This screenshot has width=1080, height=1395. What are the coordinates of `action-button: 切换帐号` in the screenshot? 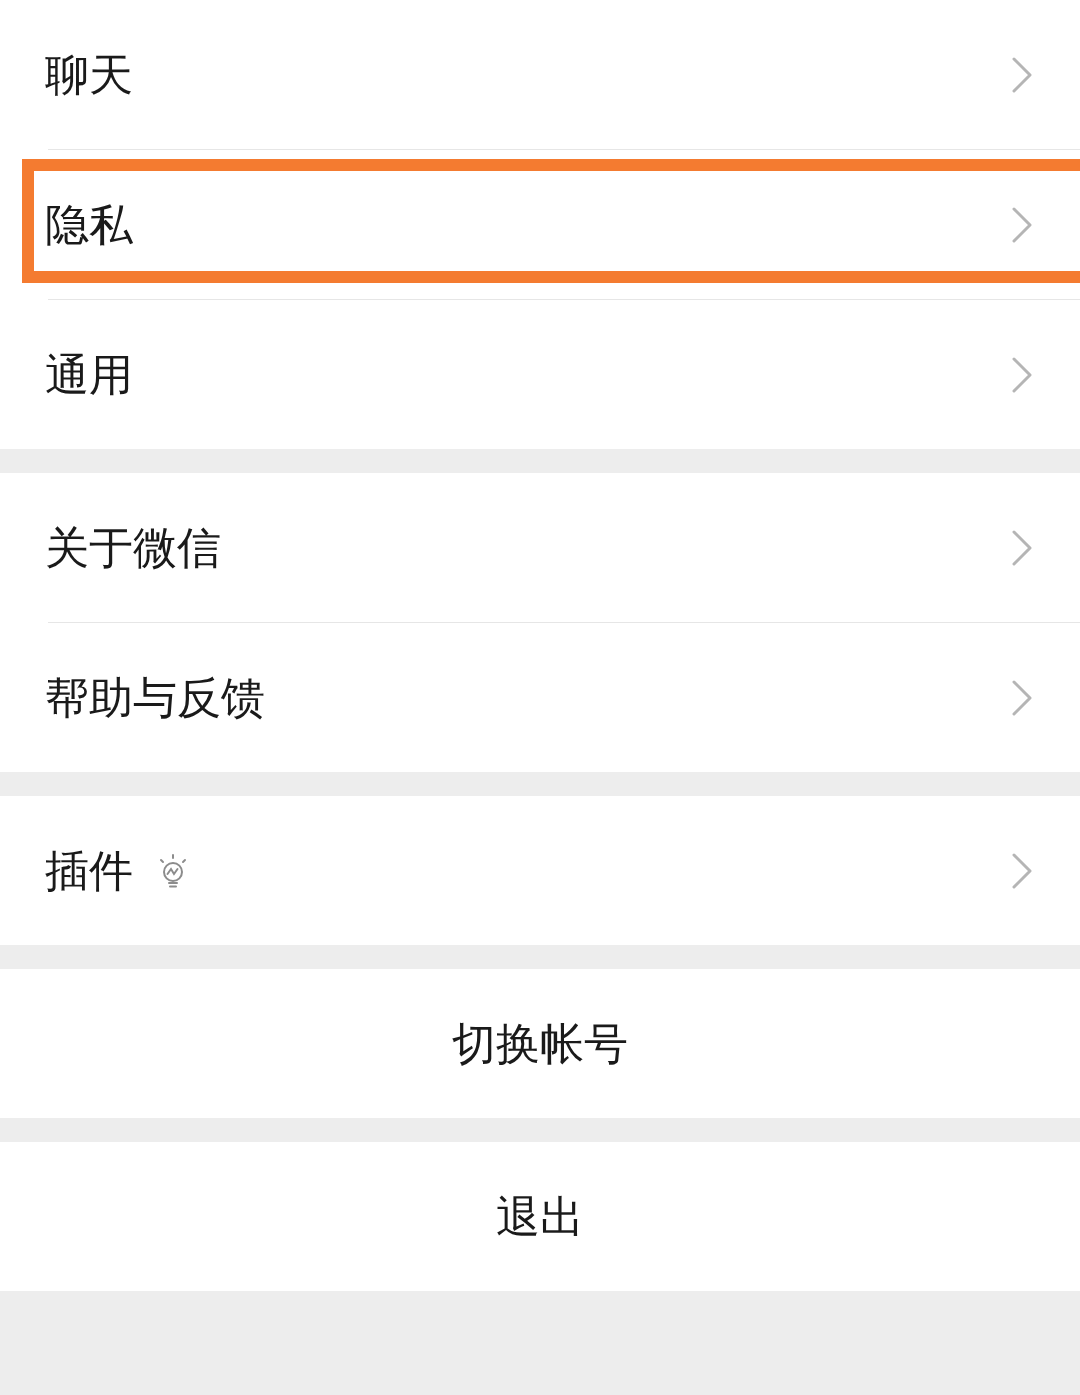 It's located at (540, 1043).